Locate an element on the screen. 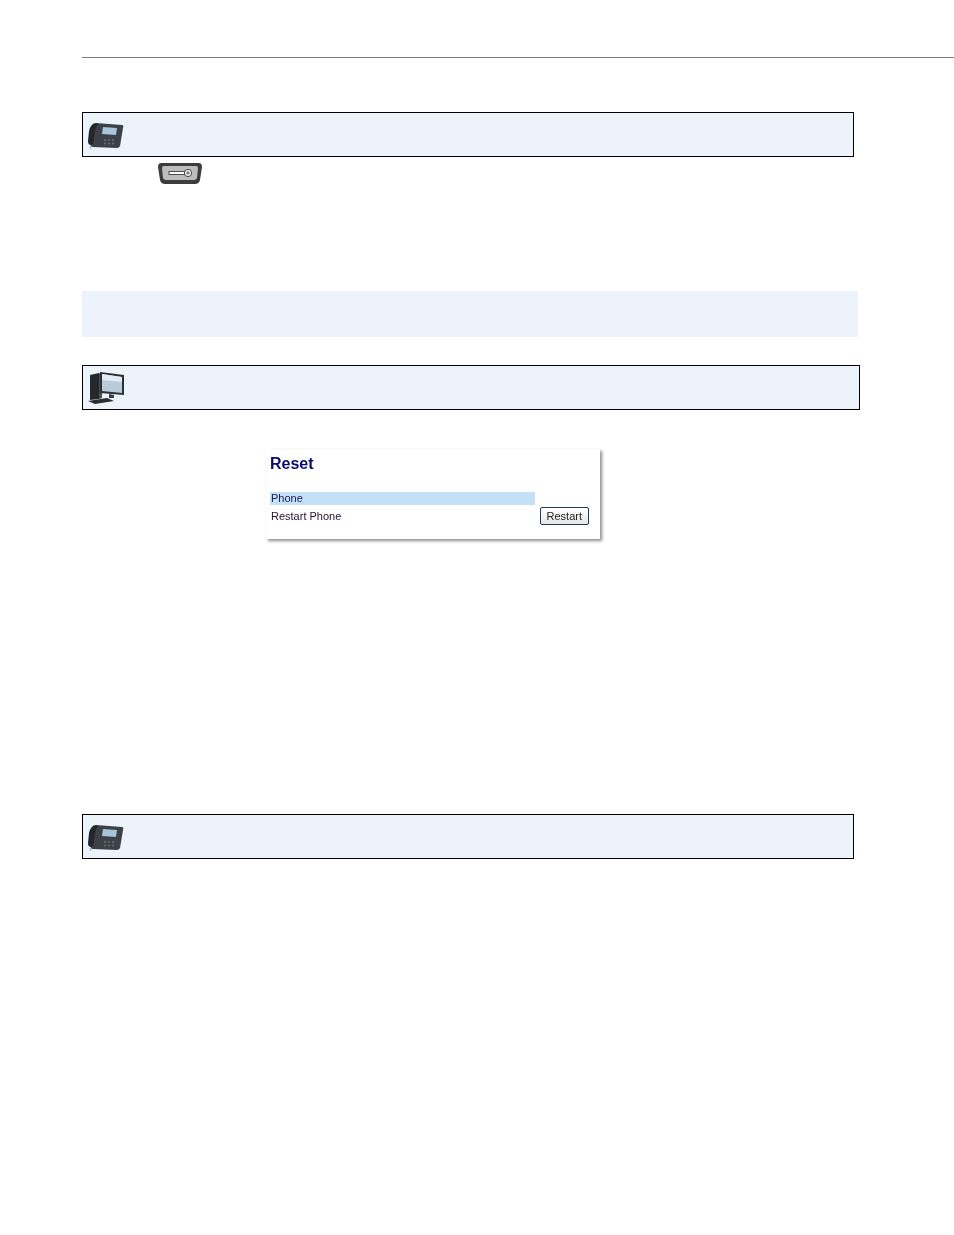 The width and height of the screenshot is (954, 1235). section-heading: Phone is located at coordinates (402, 498).